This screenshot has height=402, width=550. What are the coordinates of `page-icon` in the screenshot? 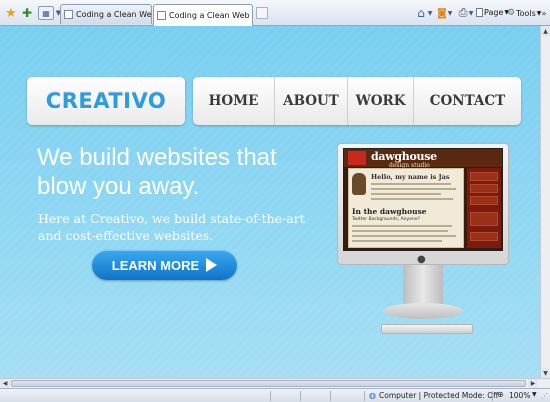 It's located at (479, 12).